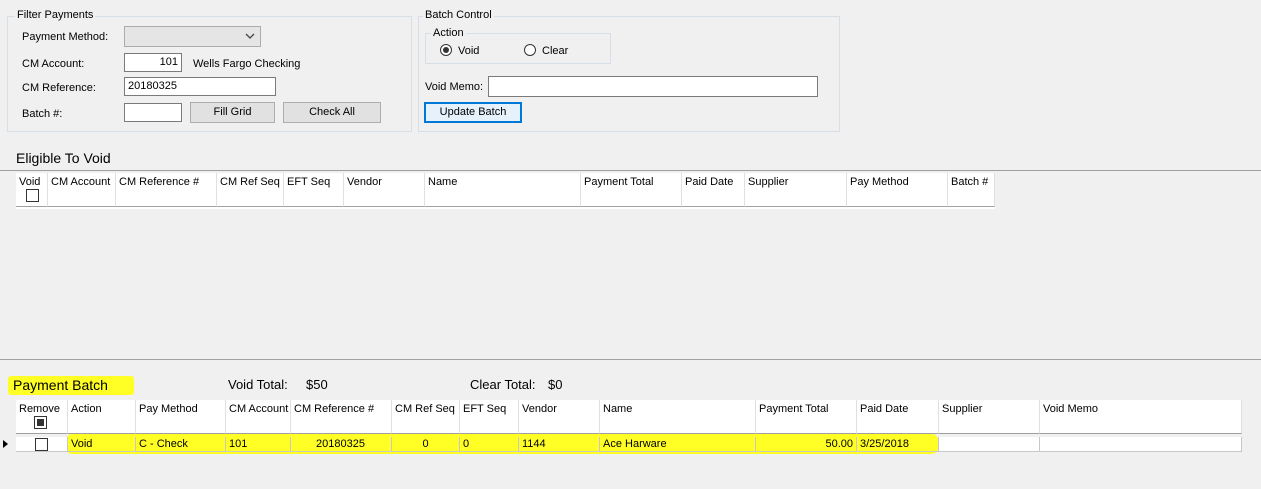 The width and height of the screenshot is (1261, 489). I want to click on row-eft-seq: 0, so click(489, 444).